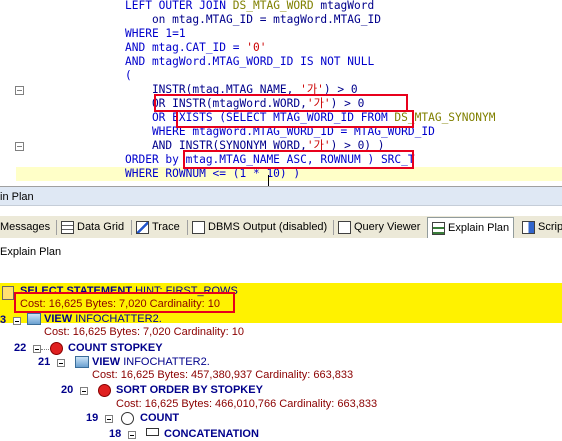 The height and width of the screenshot is (441, 562). What do you see at coordinates (438, 228) in the screenshot?
I see `explain-plan-icon` at bounding box center [438, 228].